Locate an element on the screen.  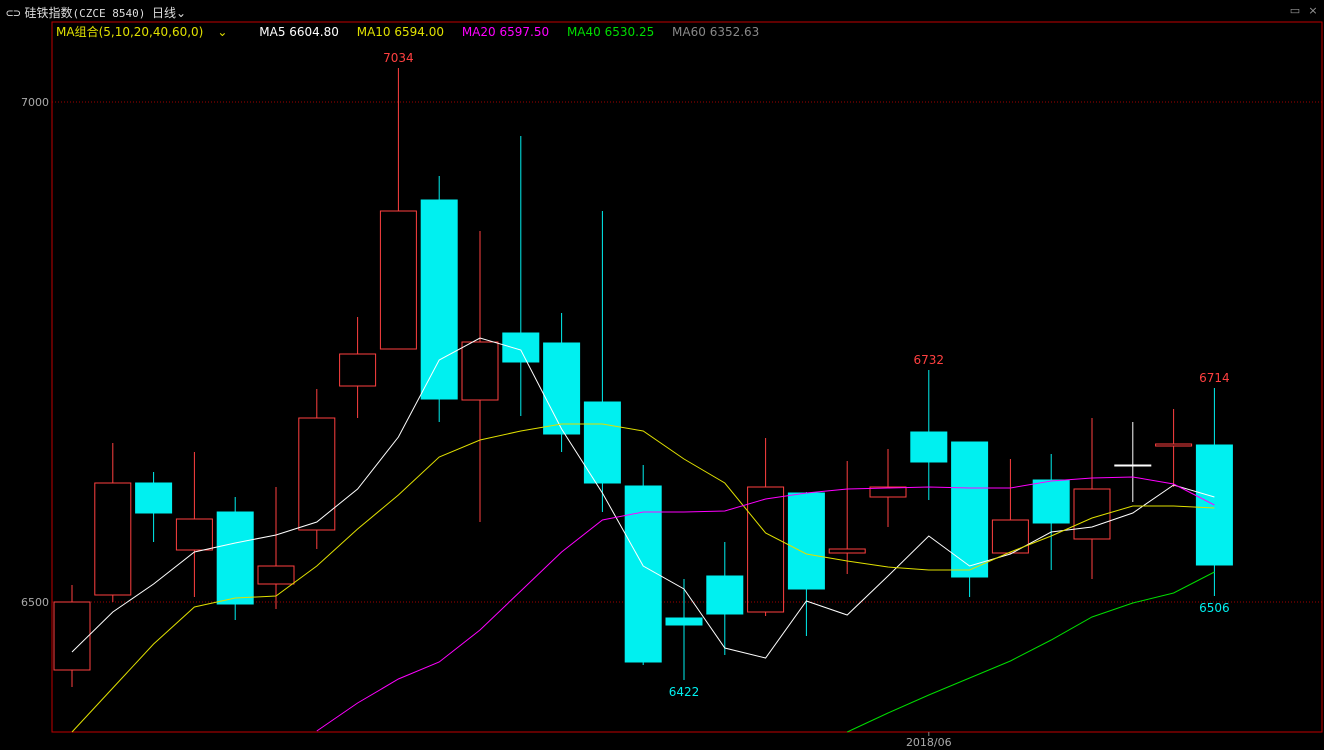
y-tick-label: 6500 is located at coordinates (35, 602).